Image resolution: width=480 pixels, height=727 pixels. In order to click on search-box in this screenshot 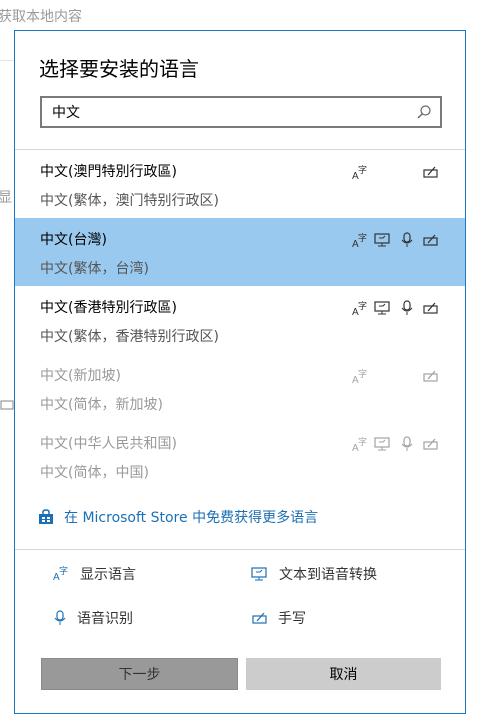, I will do `click(241, 112)`.